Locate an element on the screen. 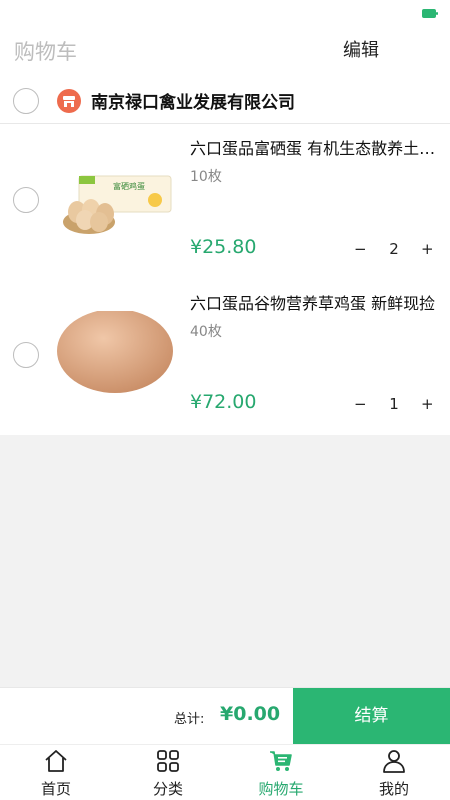 This screenshot has width=450, height=800. edit-button: 编辑 is located at coordinates (361, 49).